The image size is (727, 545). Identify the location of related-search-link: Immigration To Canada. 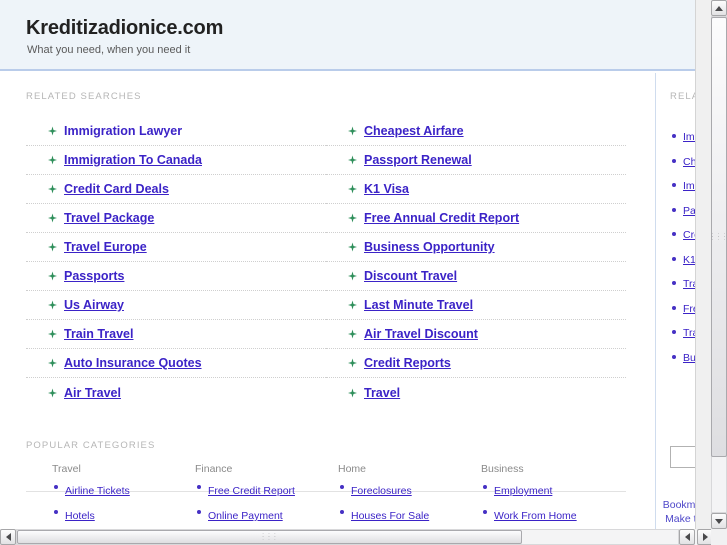
(133, 160).